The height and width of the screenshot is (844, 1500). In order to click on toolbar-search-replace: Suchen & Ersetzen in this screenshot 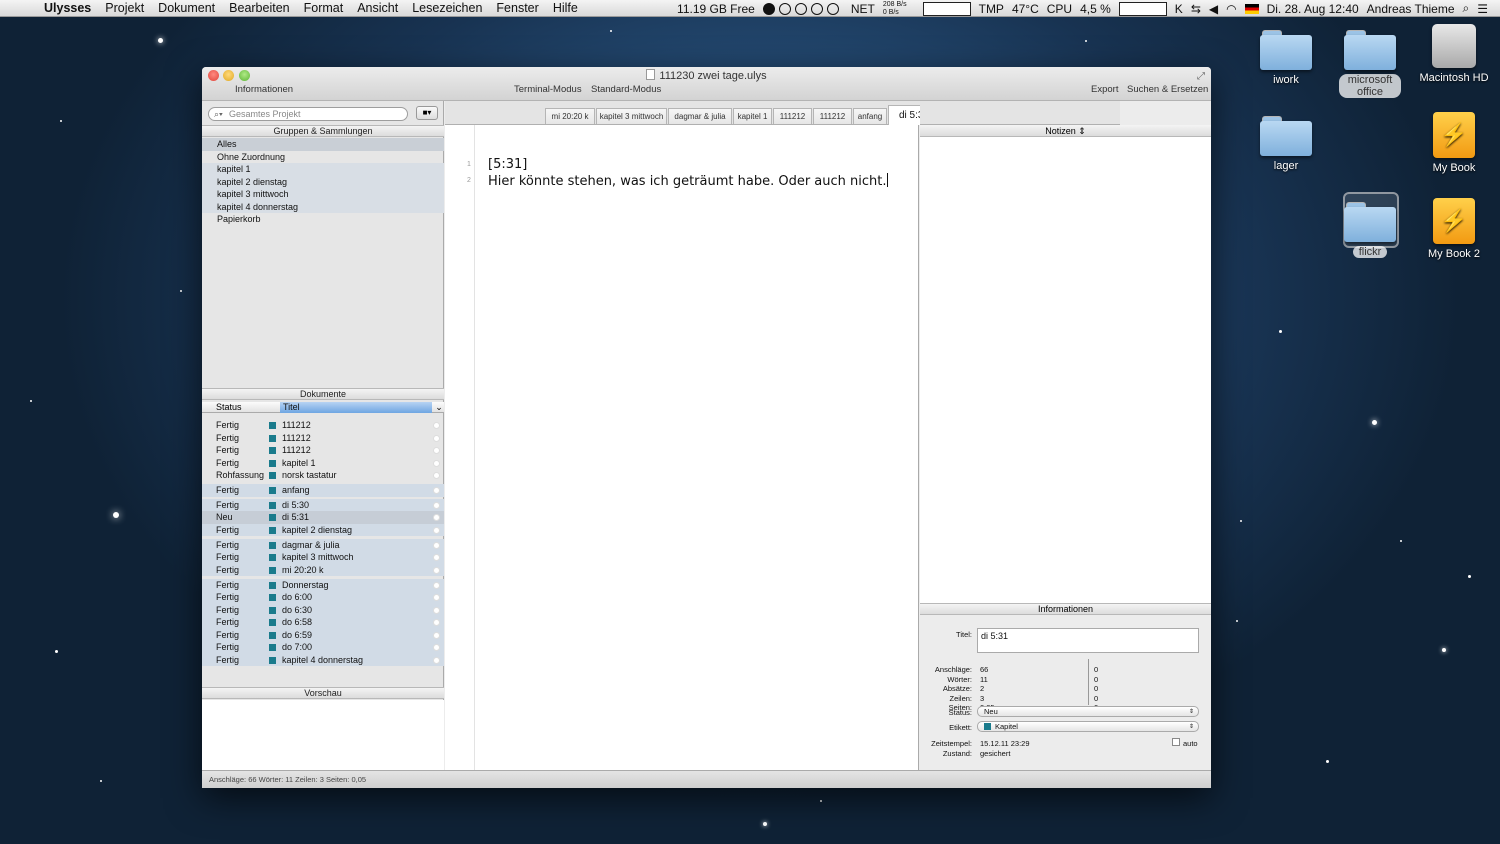, I will do `click(1167, 89)`.